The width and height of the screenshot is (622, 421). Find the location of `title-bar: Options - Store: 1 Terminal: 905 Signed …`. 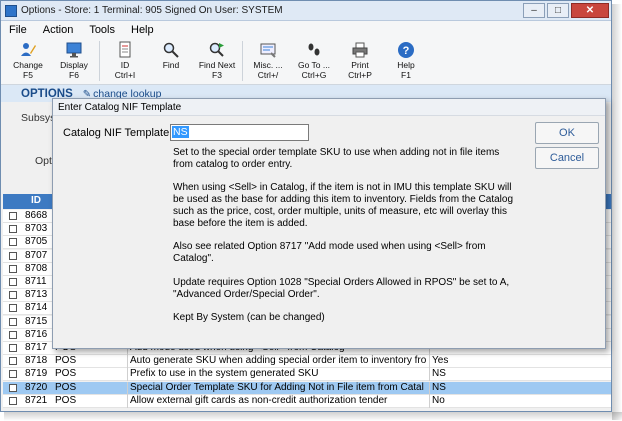

title-bar: Options - Store: 1 Terminal: 905 Signed … is located at coordinates (306, 11).